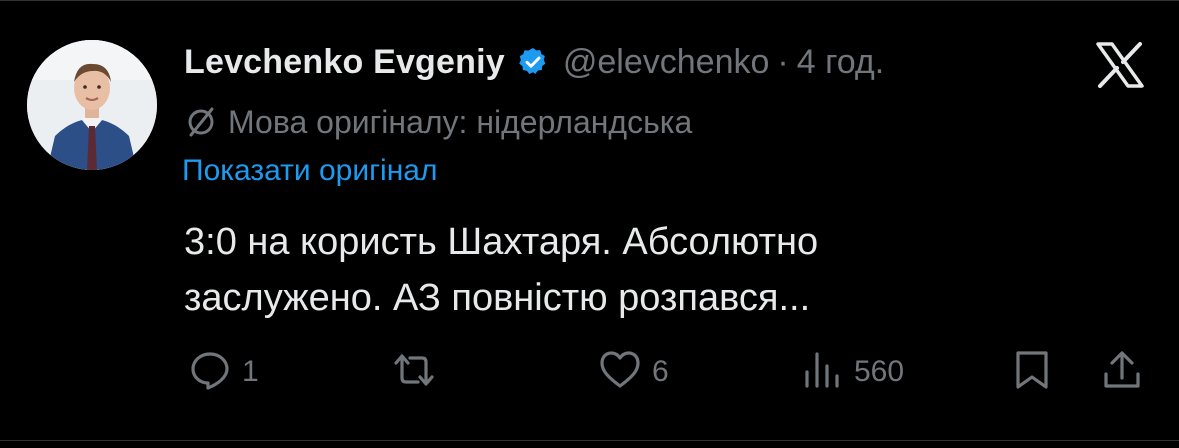 This screenshot has height=448, width=1179. What do you see at coordinates (879, 371) in the screenshot?
I see `views-count: 560` at bounding box center [879, 371].